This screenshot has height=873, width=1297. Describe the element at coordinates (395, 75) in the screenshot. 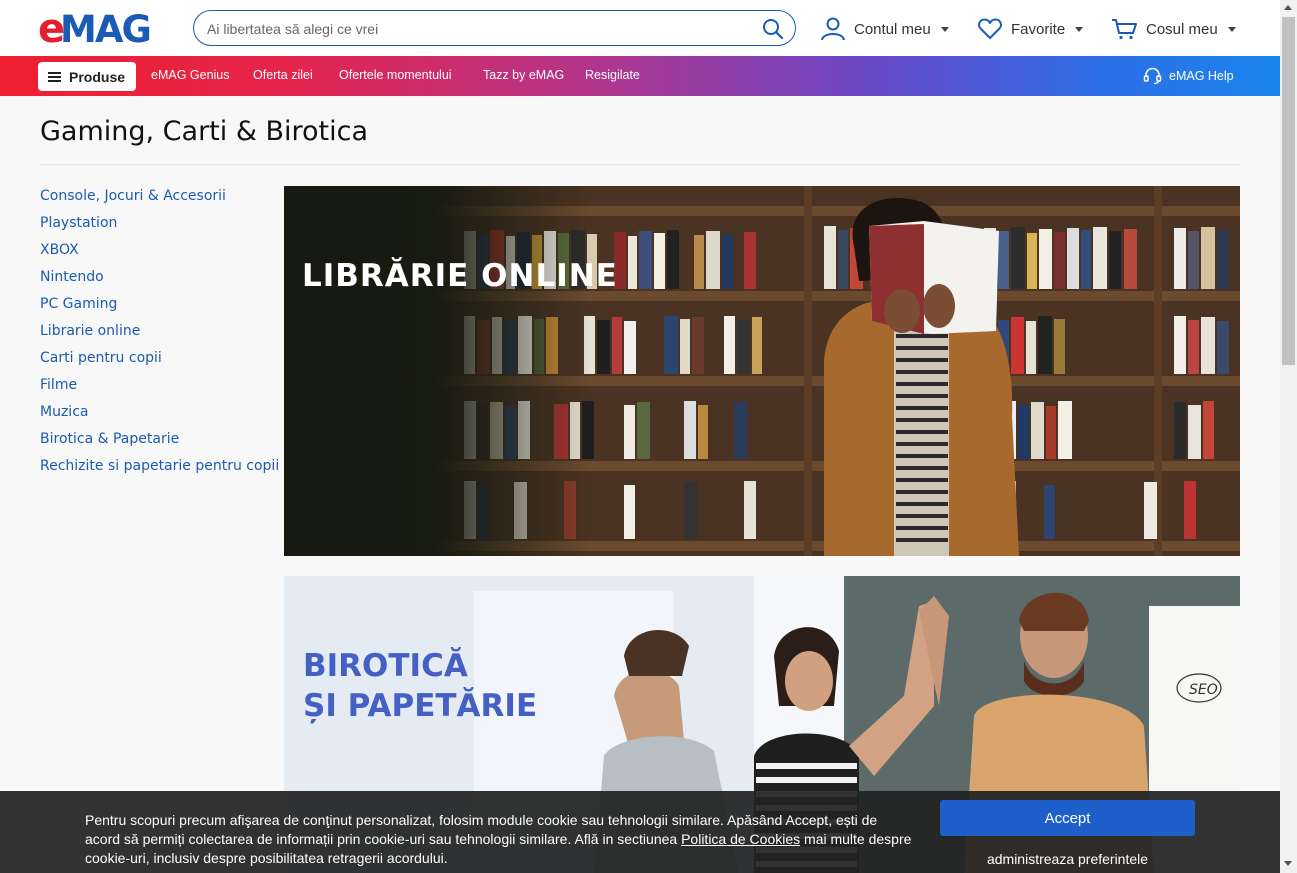

I see `nav-link-ofertele-momentului: Ofertele momentului` at that location.